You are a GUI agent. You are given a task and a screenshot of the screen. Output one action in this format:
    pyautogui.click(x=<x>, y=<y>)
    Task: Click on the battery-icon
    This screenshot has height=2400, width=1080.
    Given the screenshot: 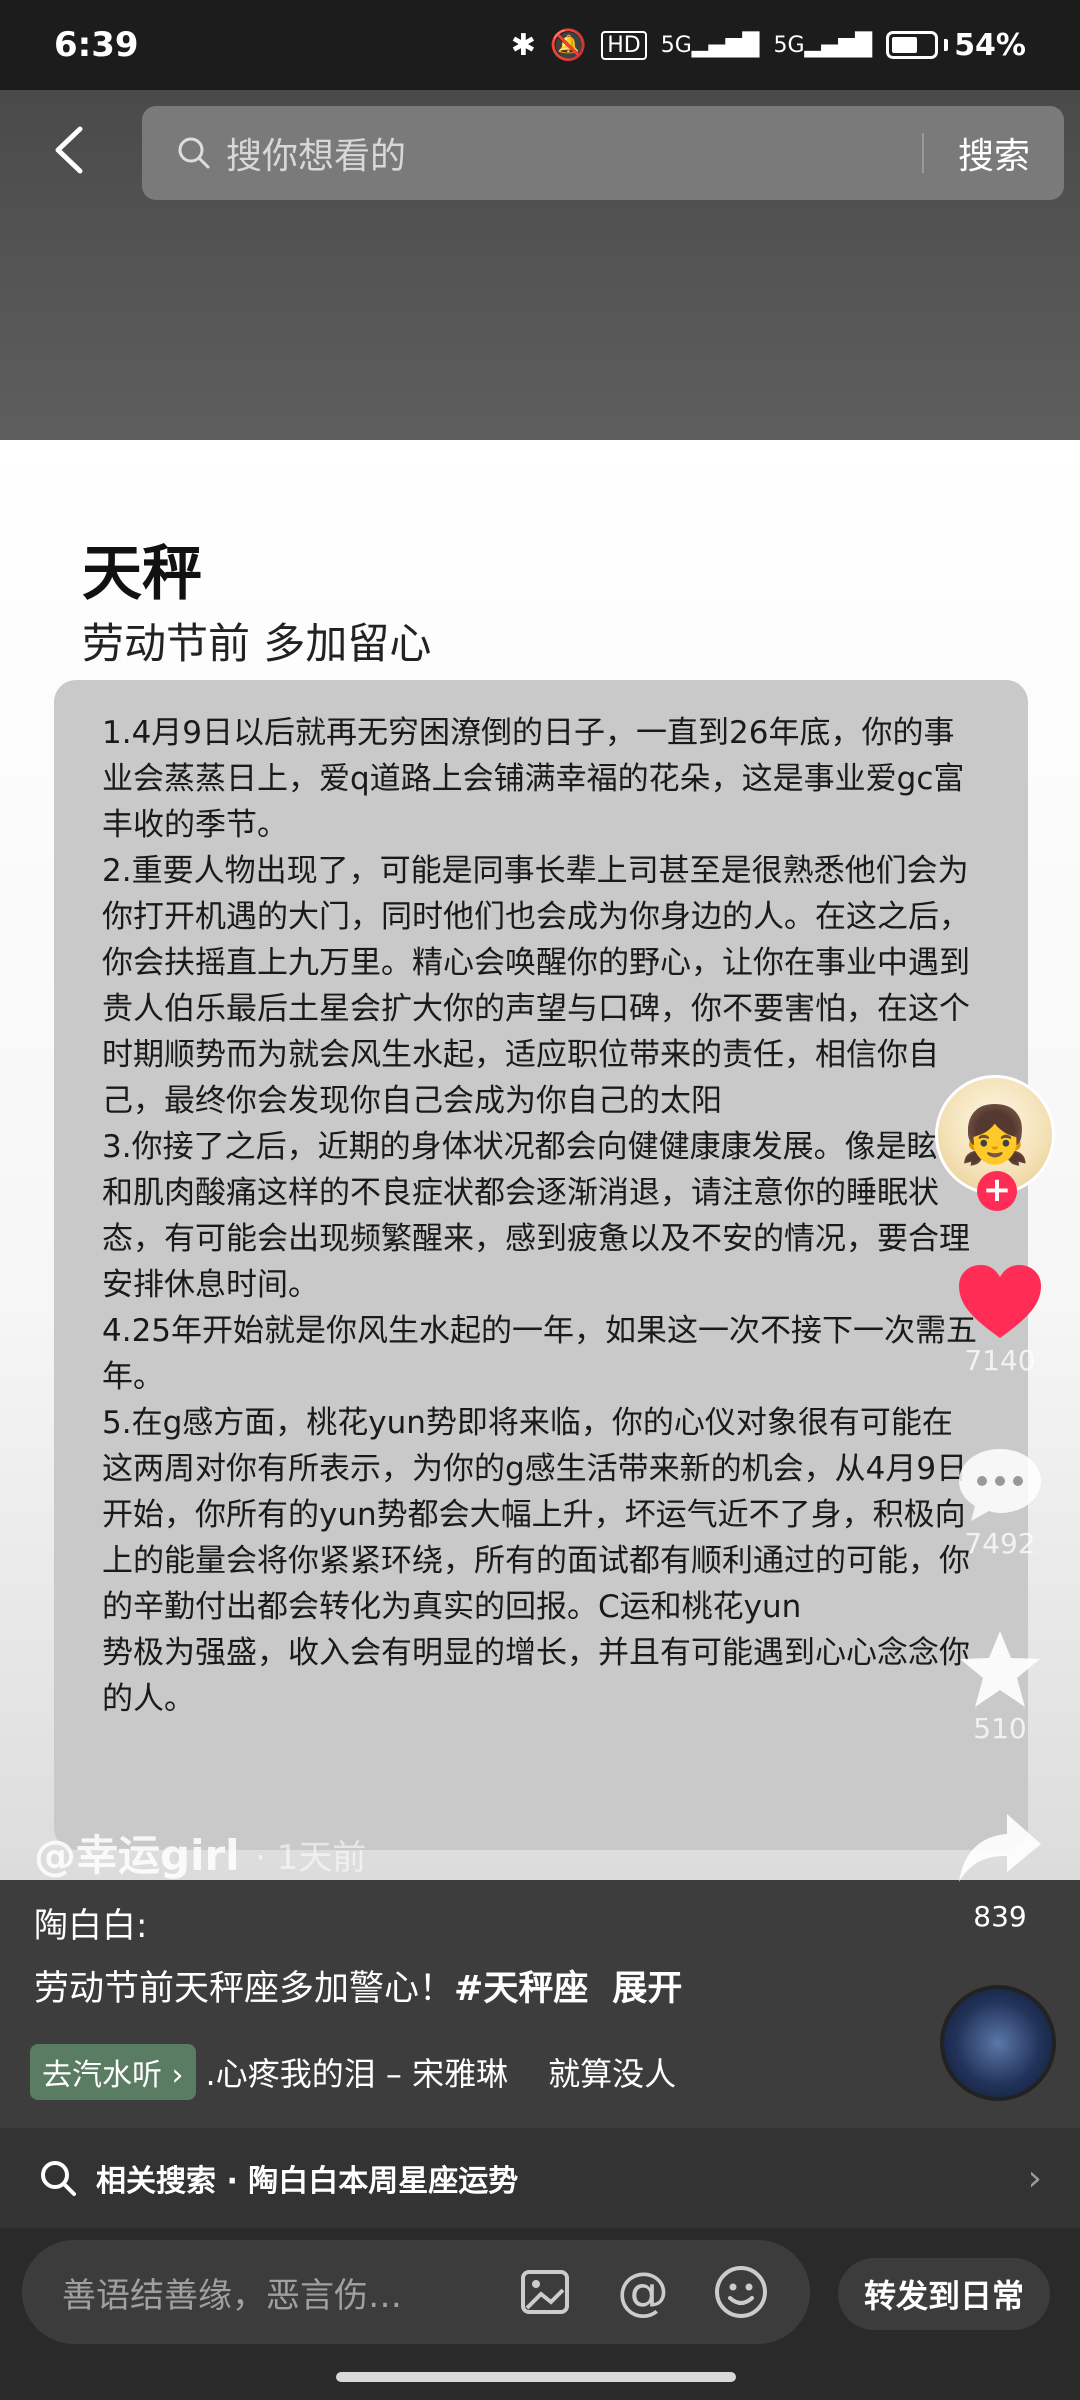 What is the action you would take?
    pyautogui.click(x=912, y=45)
    